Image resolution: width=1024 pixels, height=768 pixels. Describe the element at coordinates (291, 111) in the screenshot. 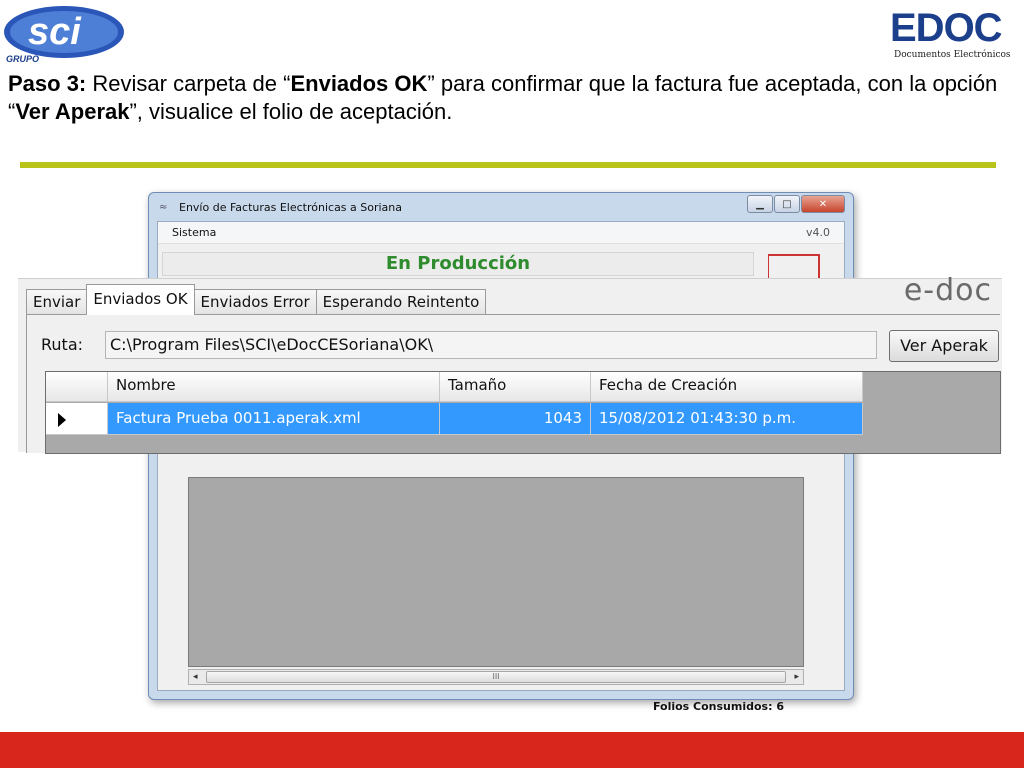

I see `instruction-part3: ”, visualice el folio de aceptación.` at that location.